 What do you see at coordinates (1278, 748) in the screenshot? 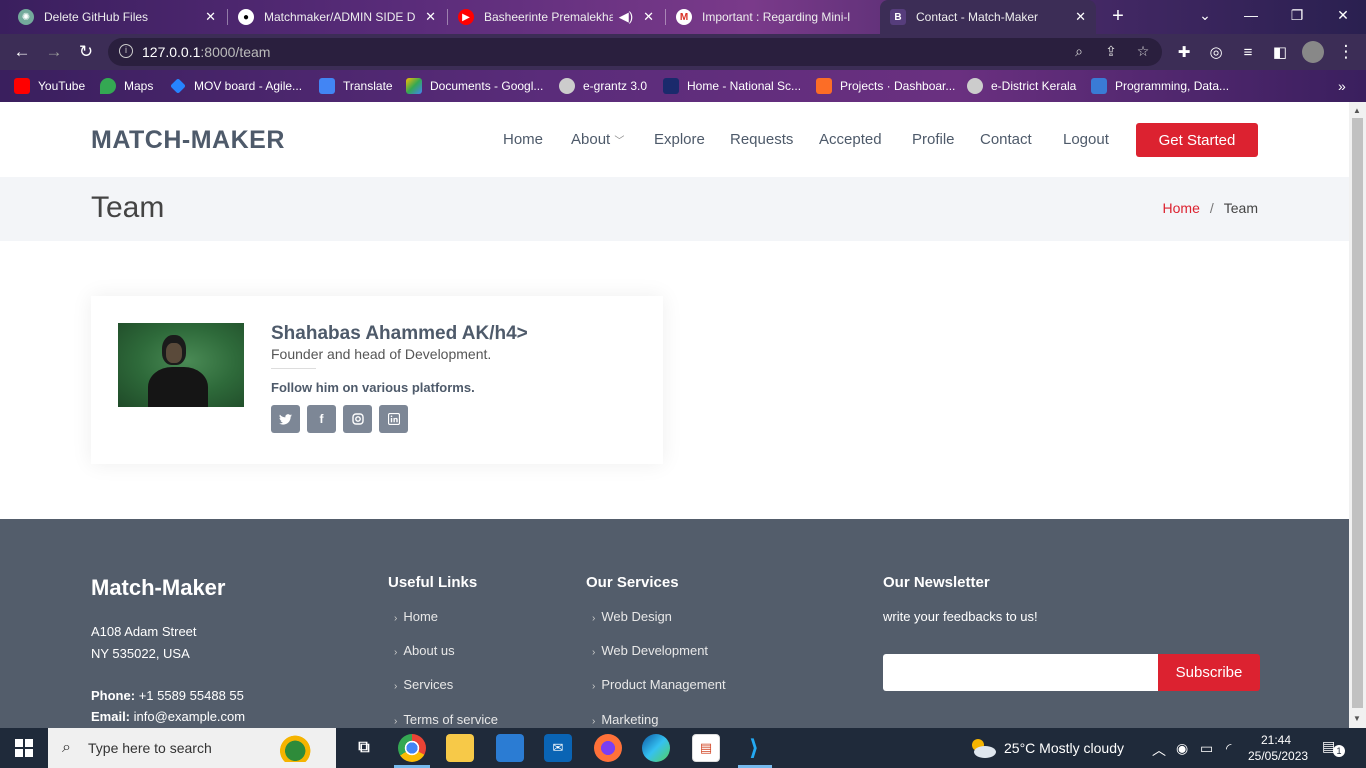
I see `clock: 21:44 25/05/2023` at bounding box center [1278, 748].